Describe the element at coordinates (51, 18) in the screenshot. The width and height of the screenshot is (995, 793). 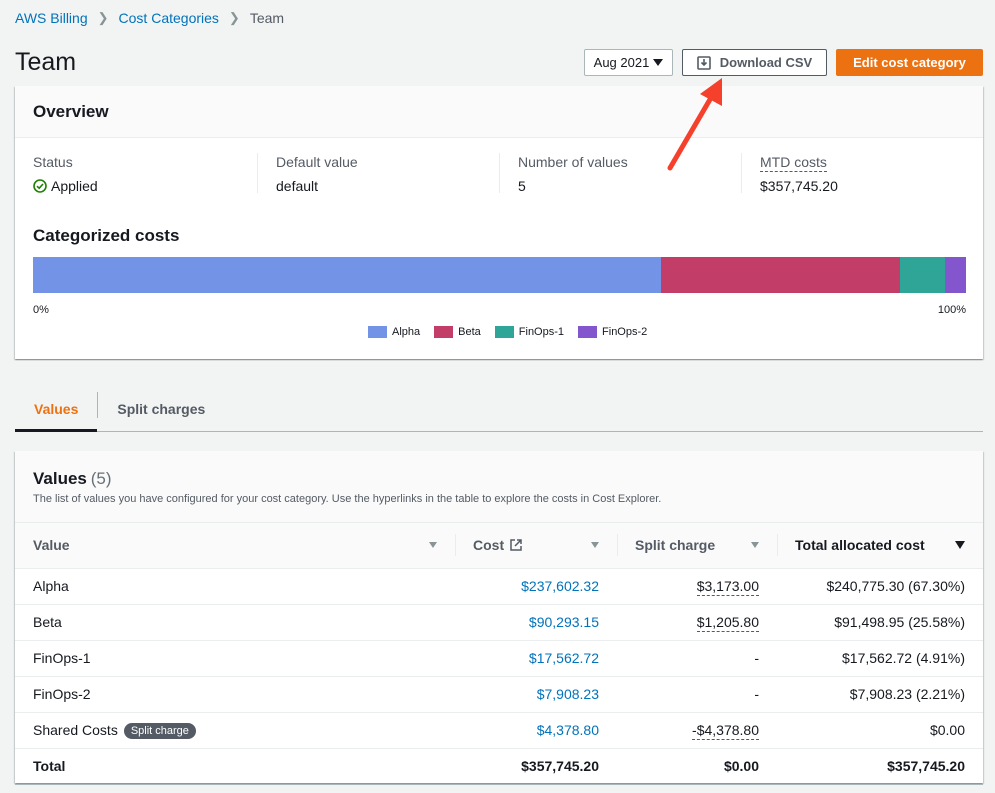
I see `breadcrumb-aws-billing: AWS Billing` at that location.